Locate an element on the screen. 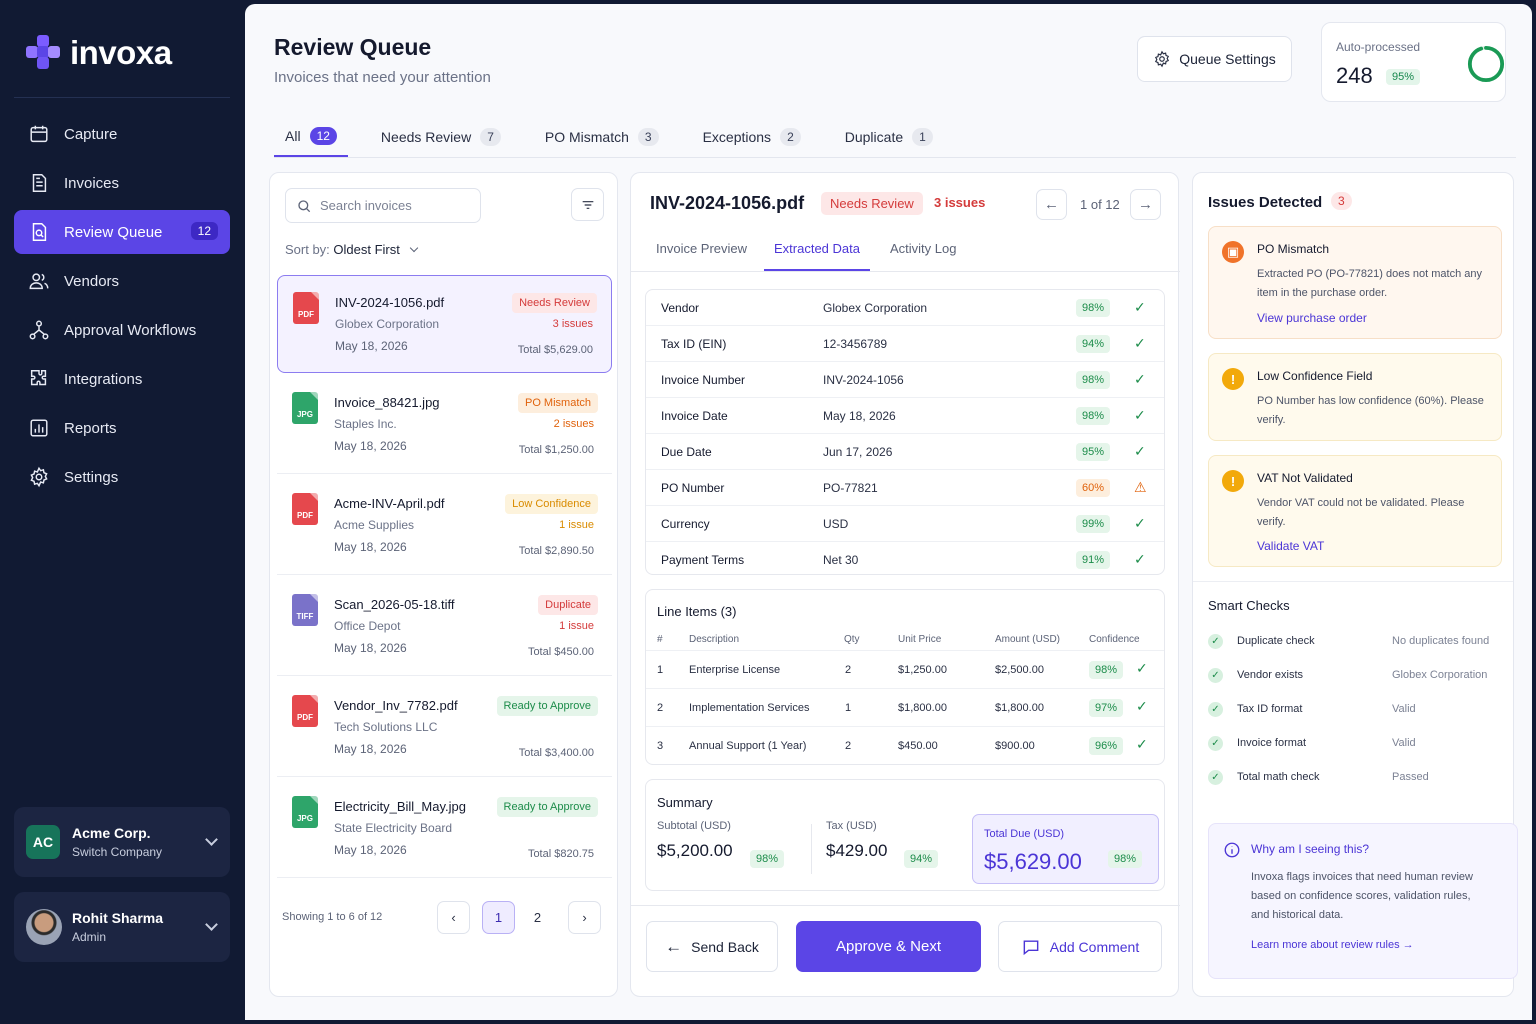  field-value: INV-2024-1056 is located at coordinates (863, 380).